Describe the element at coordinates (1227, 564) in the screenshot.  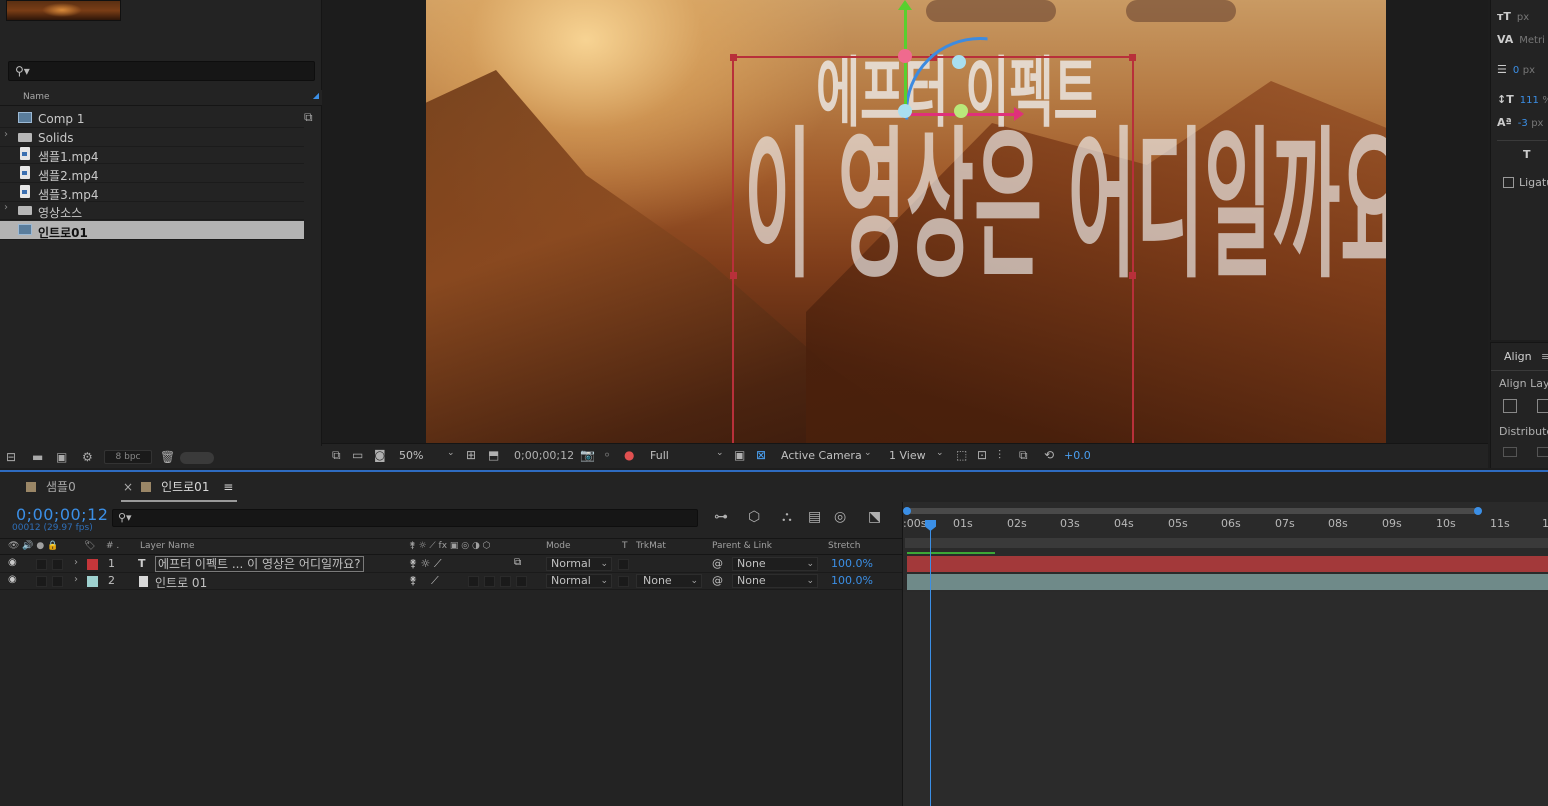
I see `layer-1-duration-bar` at that location.